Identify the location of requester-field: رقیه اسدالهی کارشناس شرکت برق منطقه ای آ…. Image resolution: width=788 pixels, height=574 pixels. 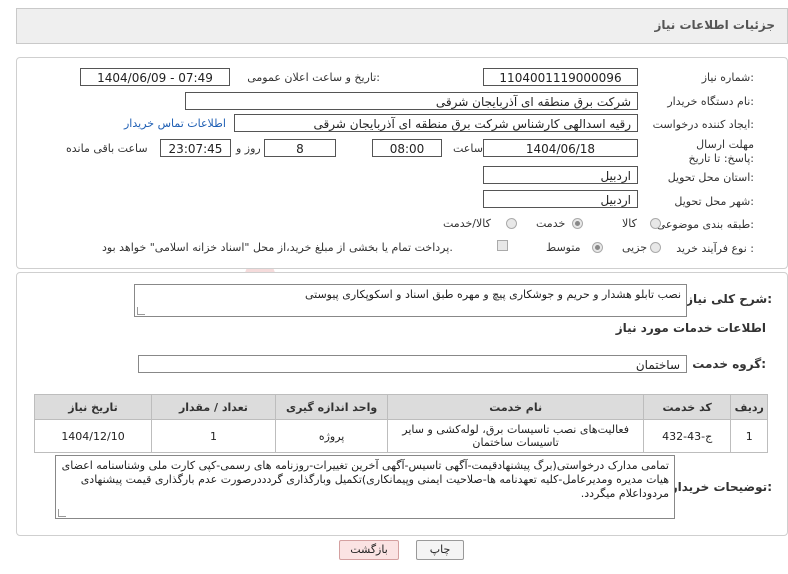
(436, 123).